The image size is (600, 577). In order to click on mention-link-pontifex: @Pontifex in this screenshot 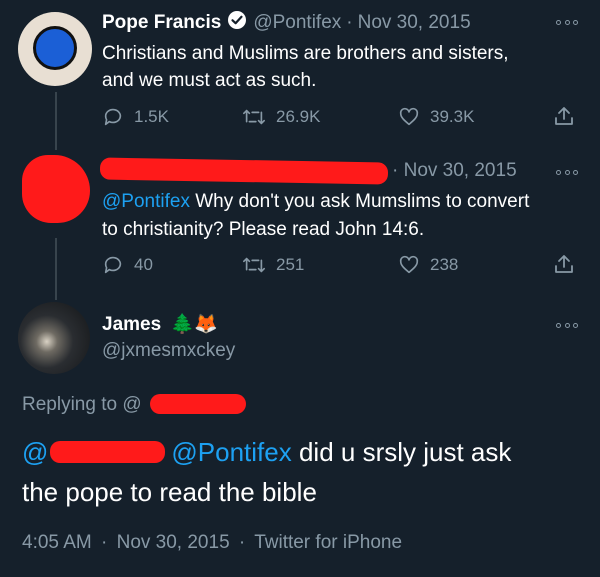, I will do `click(231, 452)`.